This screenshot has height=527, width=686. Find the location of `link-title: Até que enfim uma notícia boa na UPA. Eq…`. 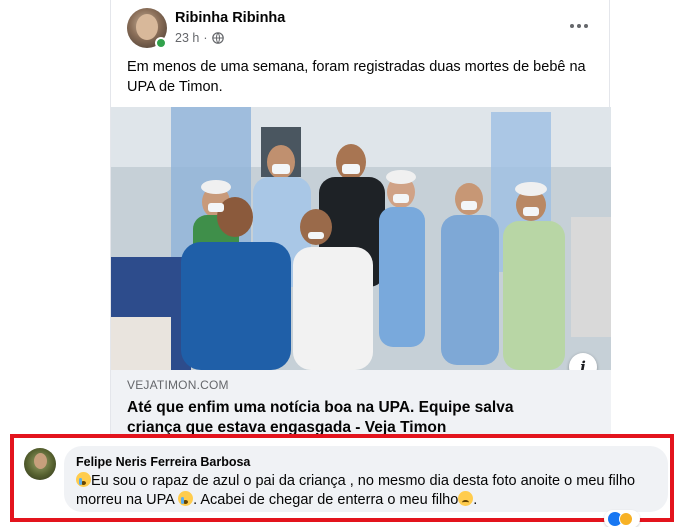

link-title: Até que enfim uma notícia boa na UPA. Eq… is located at coordinates (347, 418).